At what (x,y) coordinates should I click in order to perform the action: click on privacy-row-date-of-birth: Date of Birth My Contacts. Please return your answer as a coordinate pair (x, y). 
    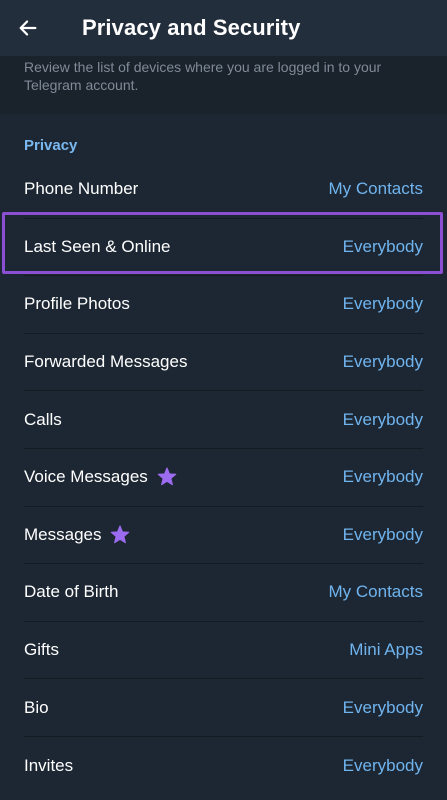
    Looking at the image, I should click on (223, 593).